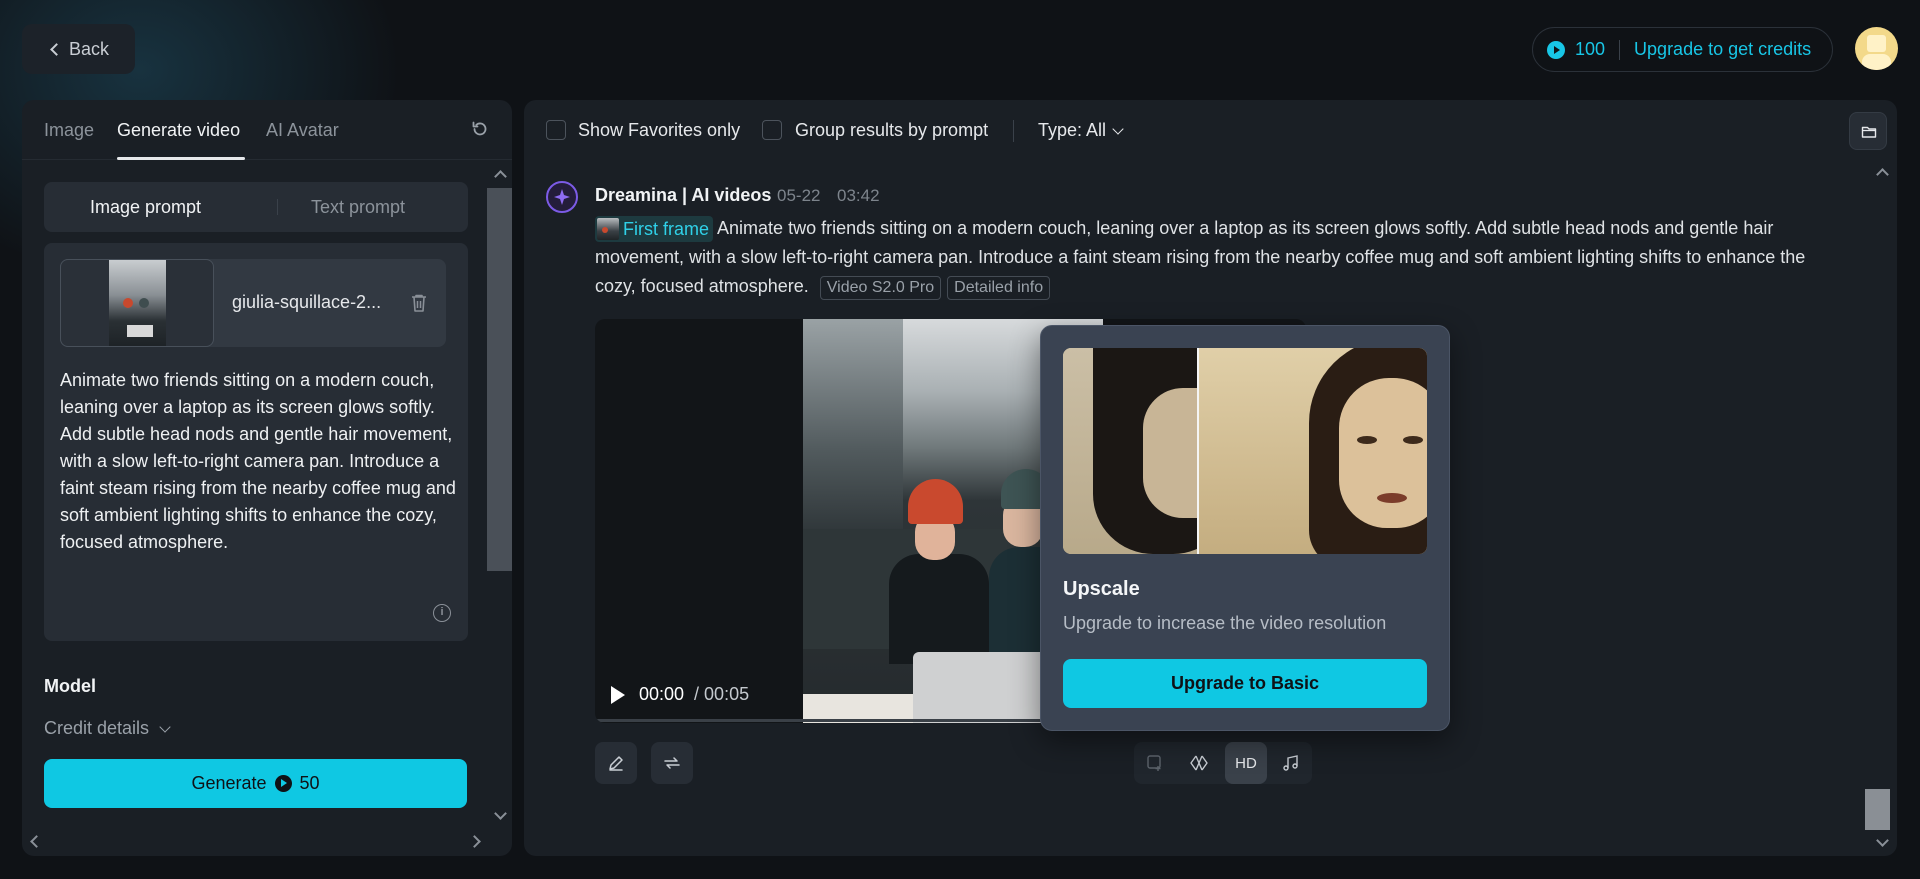 The image size is (1920, 879). I want to click on model-tag: Video S2.0 Pro, so click(880, 288).